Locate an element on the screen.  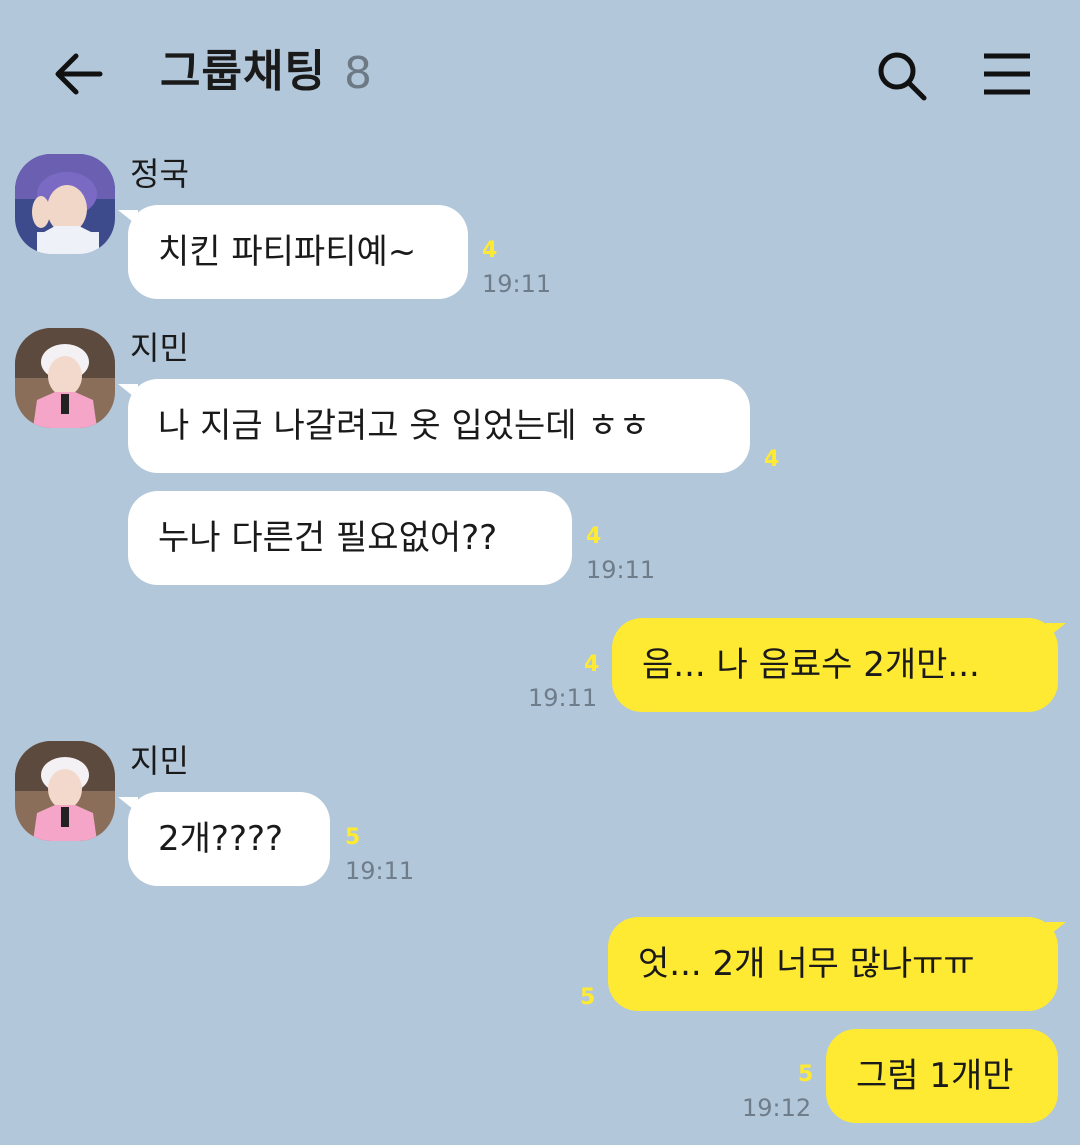
menu-button is located at coordinates (1007, 74).